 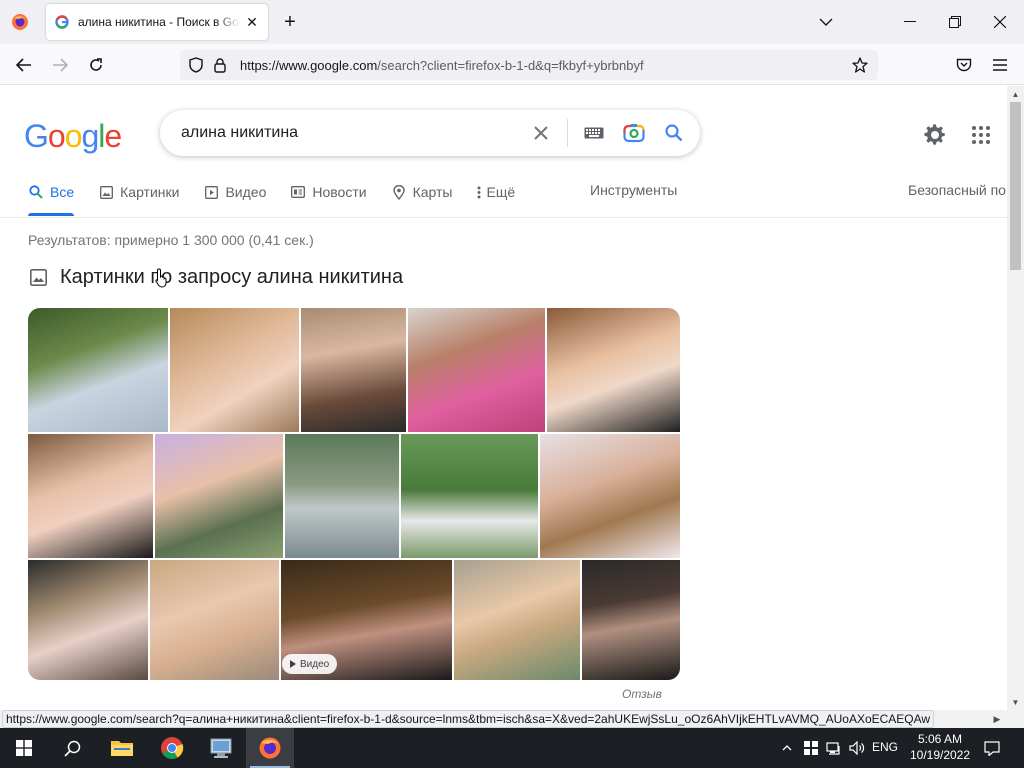 What do you see at coordinates (594, 133) in the screenshot?
I see `keyboard-icon` at bounding box center [594, 133].